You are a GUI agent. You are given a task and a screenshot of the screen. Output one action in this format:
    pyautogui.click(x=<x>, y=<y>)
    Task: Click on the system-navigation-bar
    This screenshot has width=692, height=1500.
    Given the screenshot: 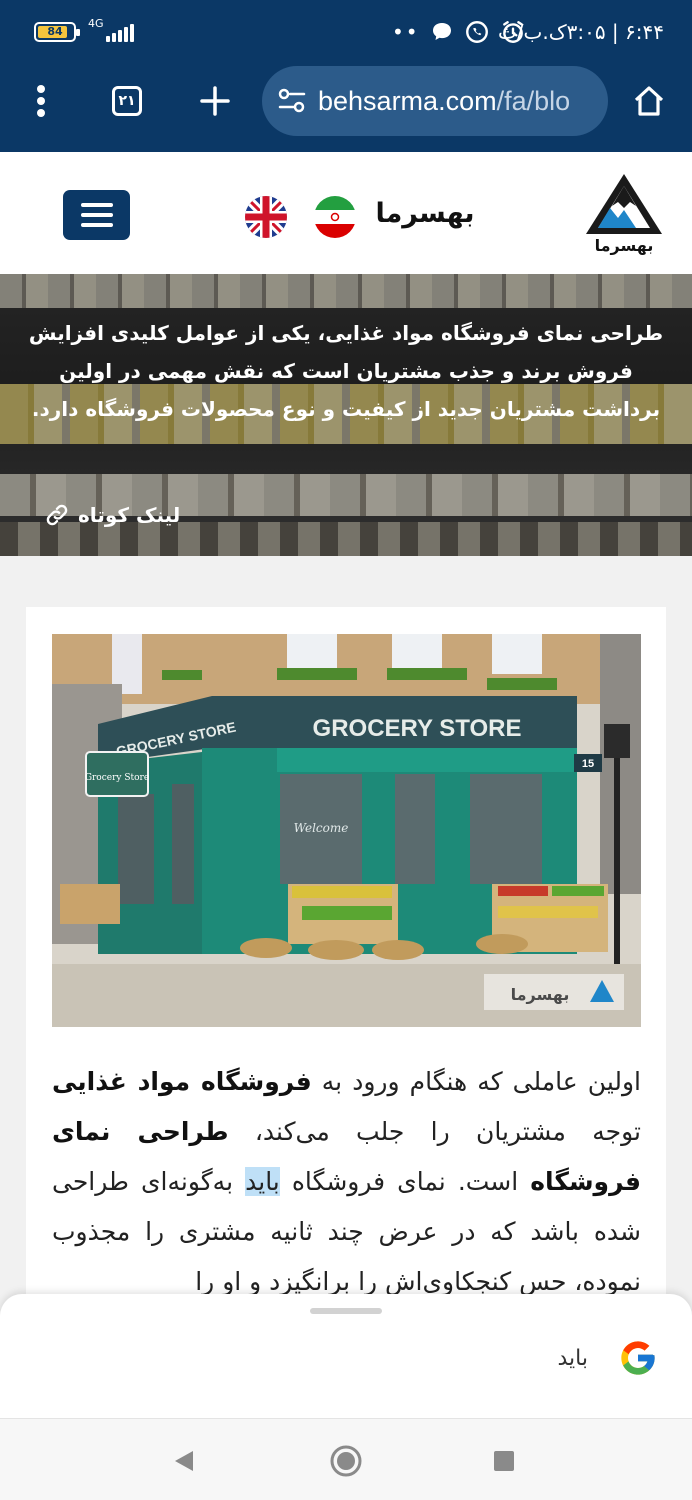 What is the action you would take?
    pyautogui.click(x=346, y=1459)
    